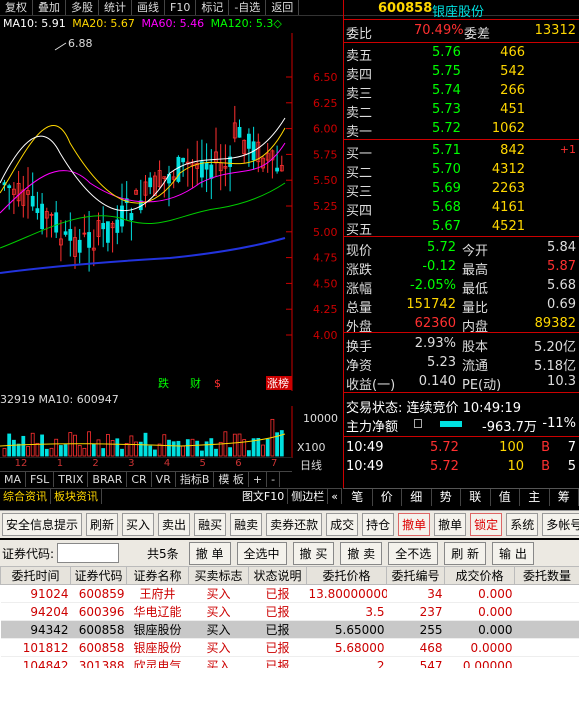 The height and width of the screenshot is (702, 579). I want to click on indicator-tab-7: 模 板, so click(231, 479).